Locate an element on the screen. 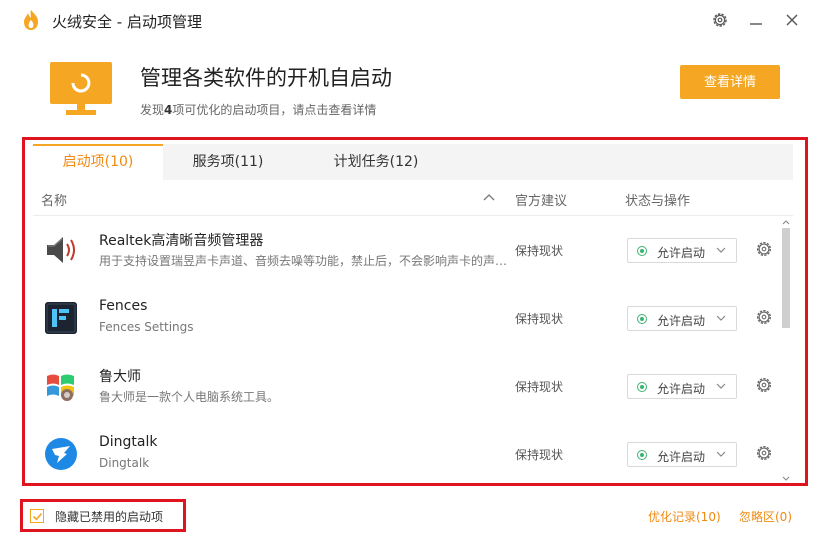 The height and width of the screenshot is (540, 820). tab-scheduled-tasks: 计划任务(12) is located at coordinates (376, 162).